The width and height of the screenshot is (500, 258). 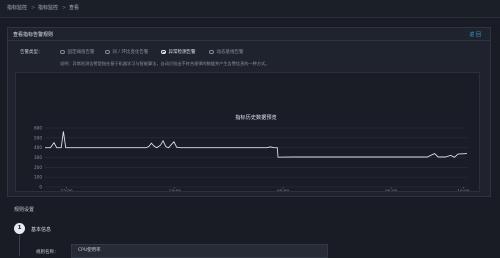 What do you see at coordinates (475, 34) in the screenshot?
I see `back-button: 返 回` at bounding box center [475, 34].